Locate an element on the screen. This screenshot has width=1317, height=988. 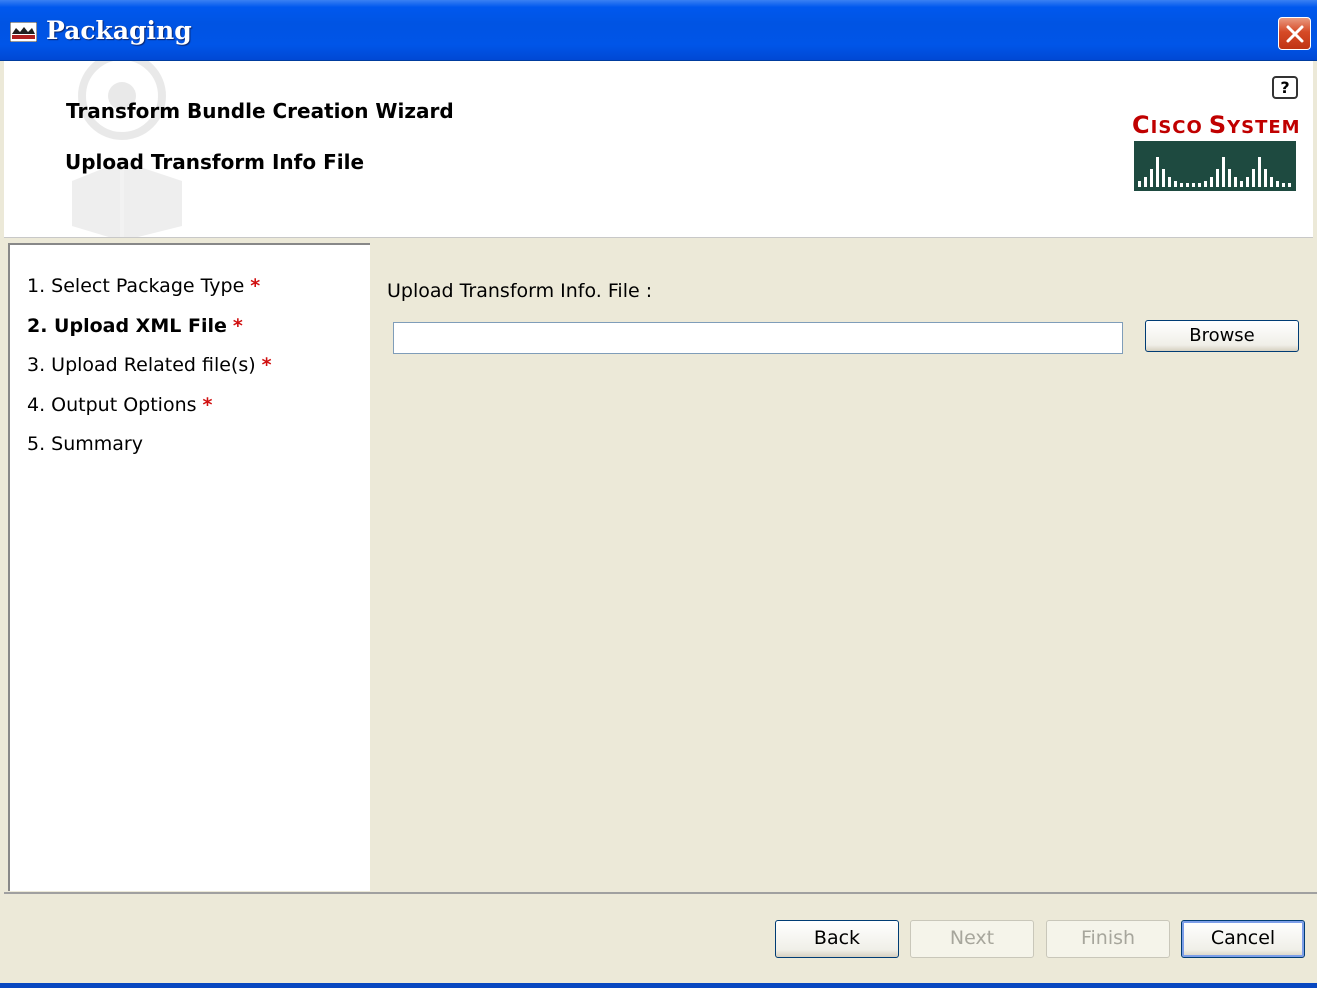
browse-button: Browse is located at coordinates (1222, 336).